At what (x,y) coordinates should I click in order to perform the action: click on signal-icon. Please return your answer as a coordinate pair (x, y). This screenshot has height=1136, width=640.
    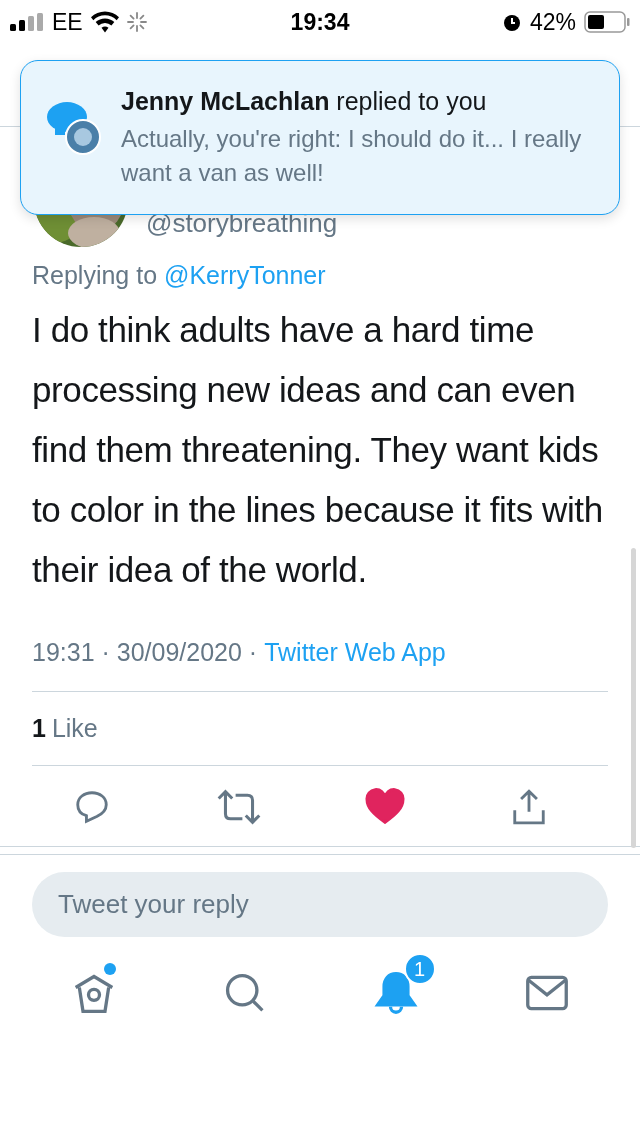
    Looking at the image, I should click on (27, 22).